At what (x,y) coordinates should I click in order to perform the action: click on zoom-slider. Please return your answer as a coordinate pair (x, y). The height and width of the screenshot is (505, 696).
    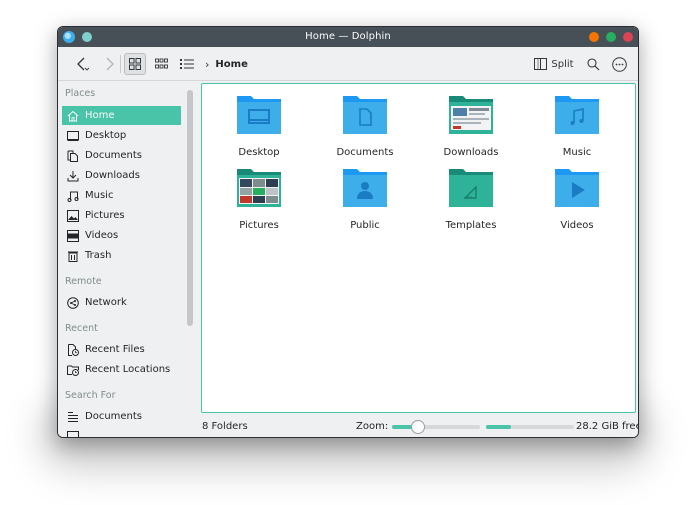
    Looking at the image, I should click on (436, 427).